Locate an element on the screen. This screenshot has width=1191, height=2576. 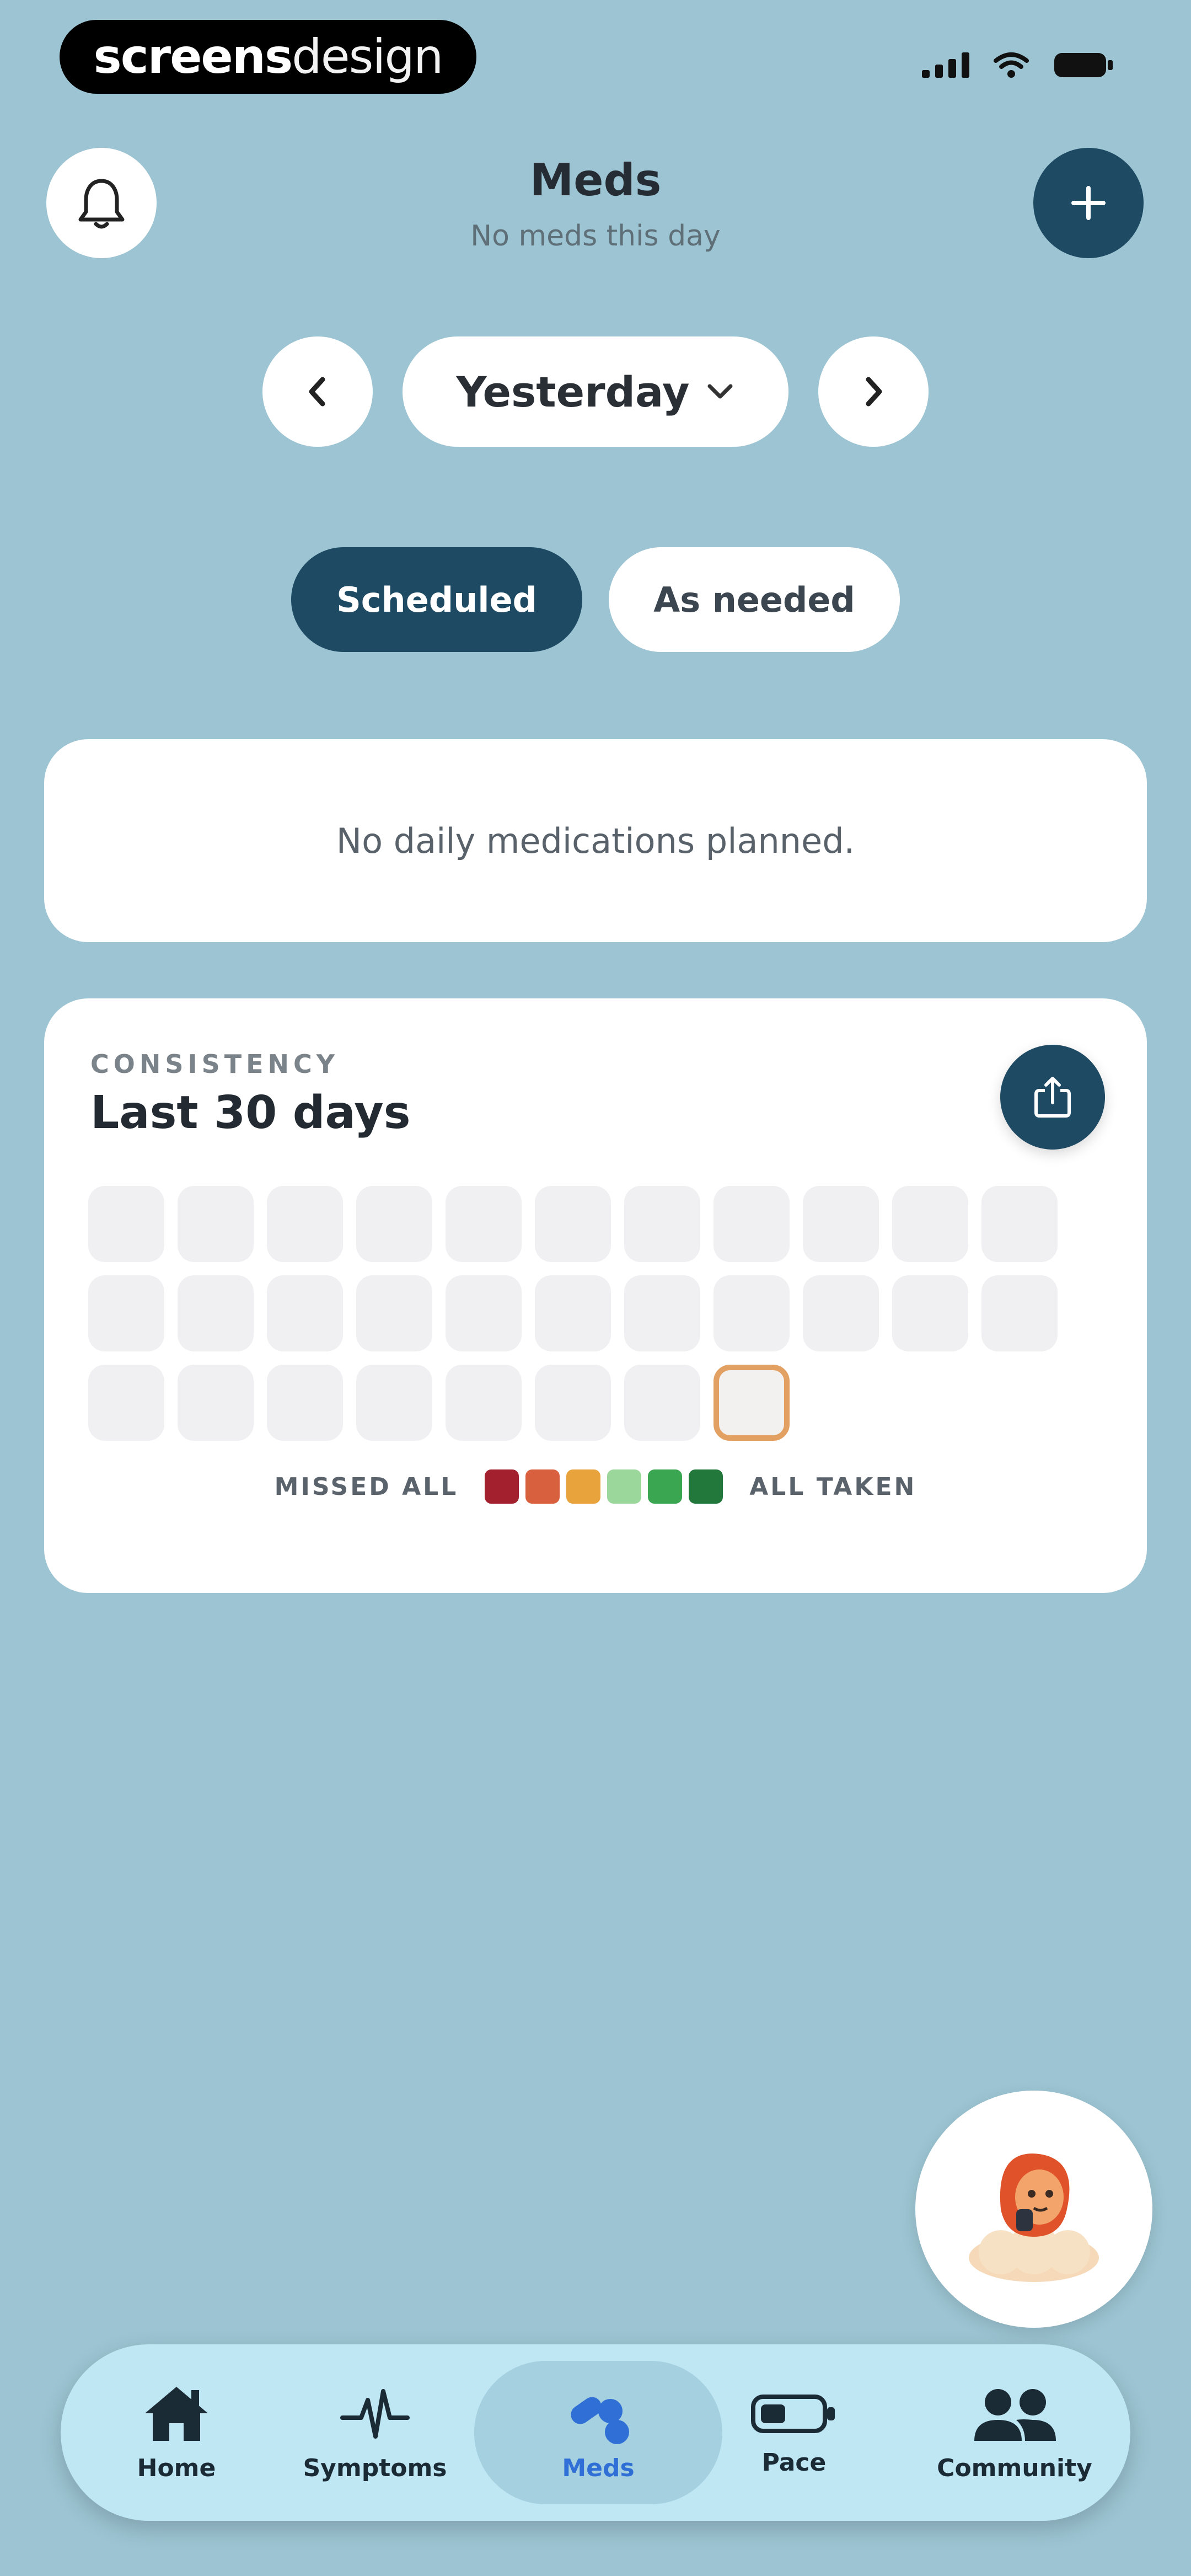
chevron-left-icon is located at coordinates (317, 392).